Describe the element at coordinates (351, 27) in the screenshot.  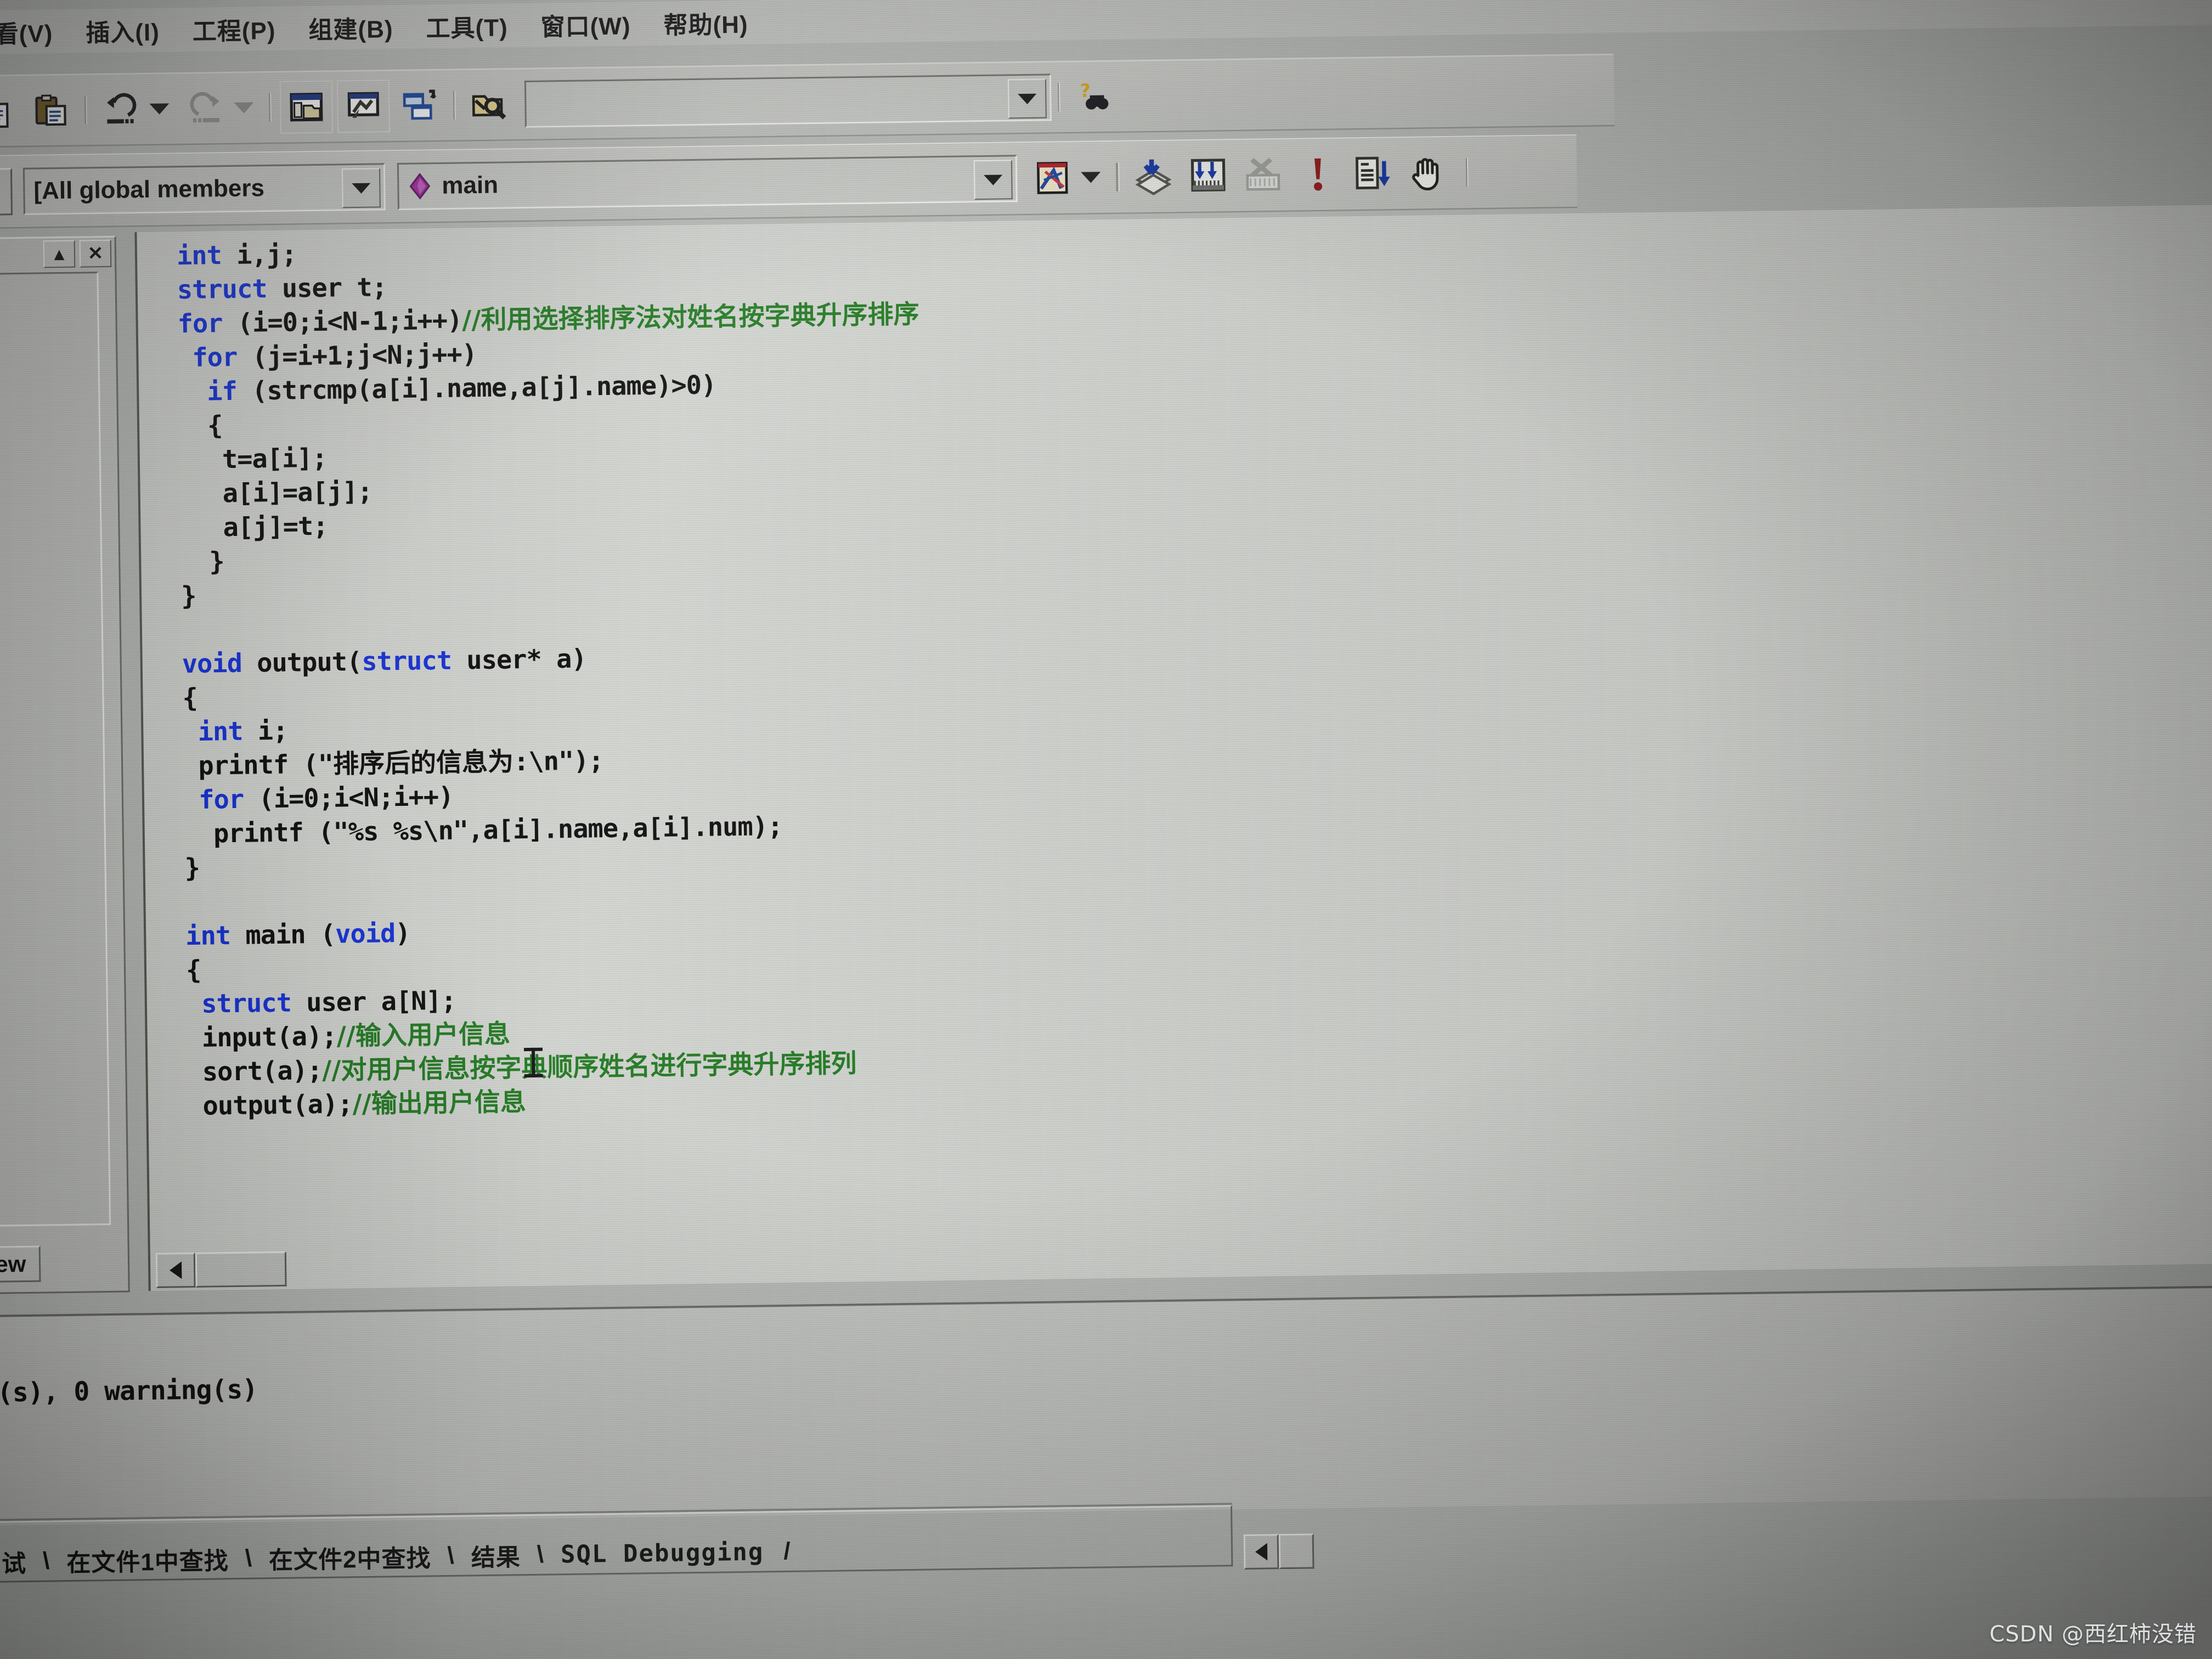
I see `menu-build: 组建(B)` at that location.